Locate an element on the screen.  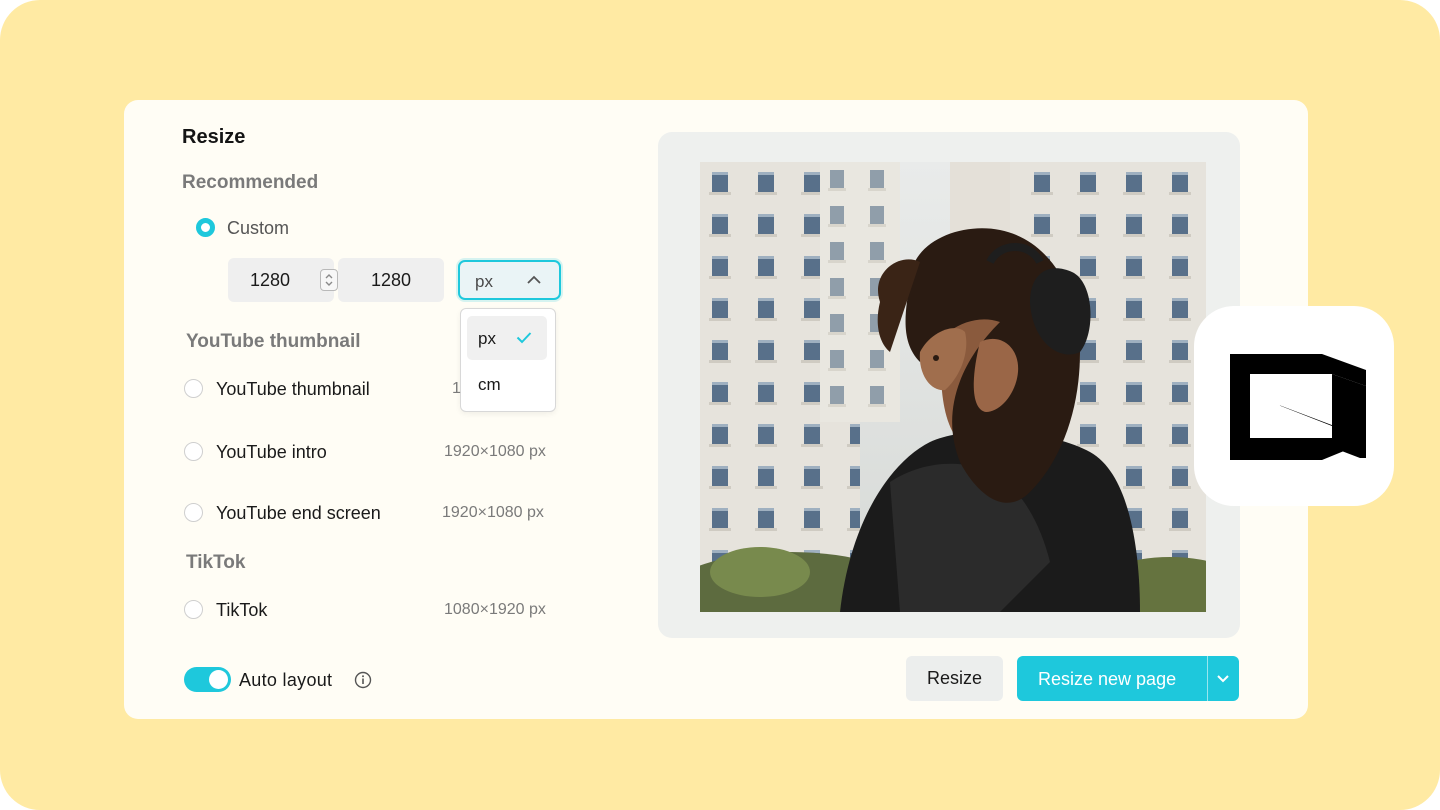
youtube-intro-radio is located at coordinates (193, 451).